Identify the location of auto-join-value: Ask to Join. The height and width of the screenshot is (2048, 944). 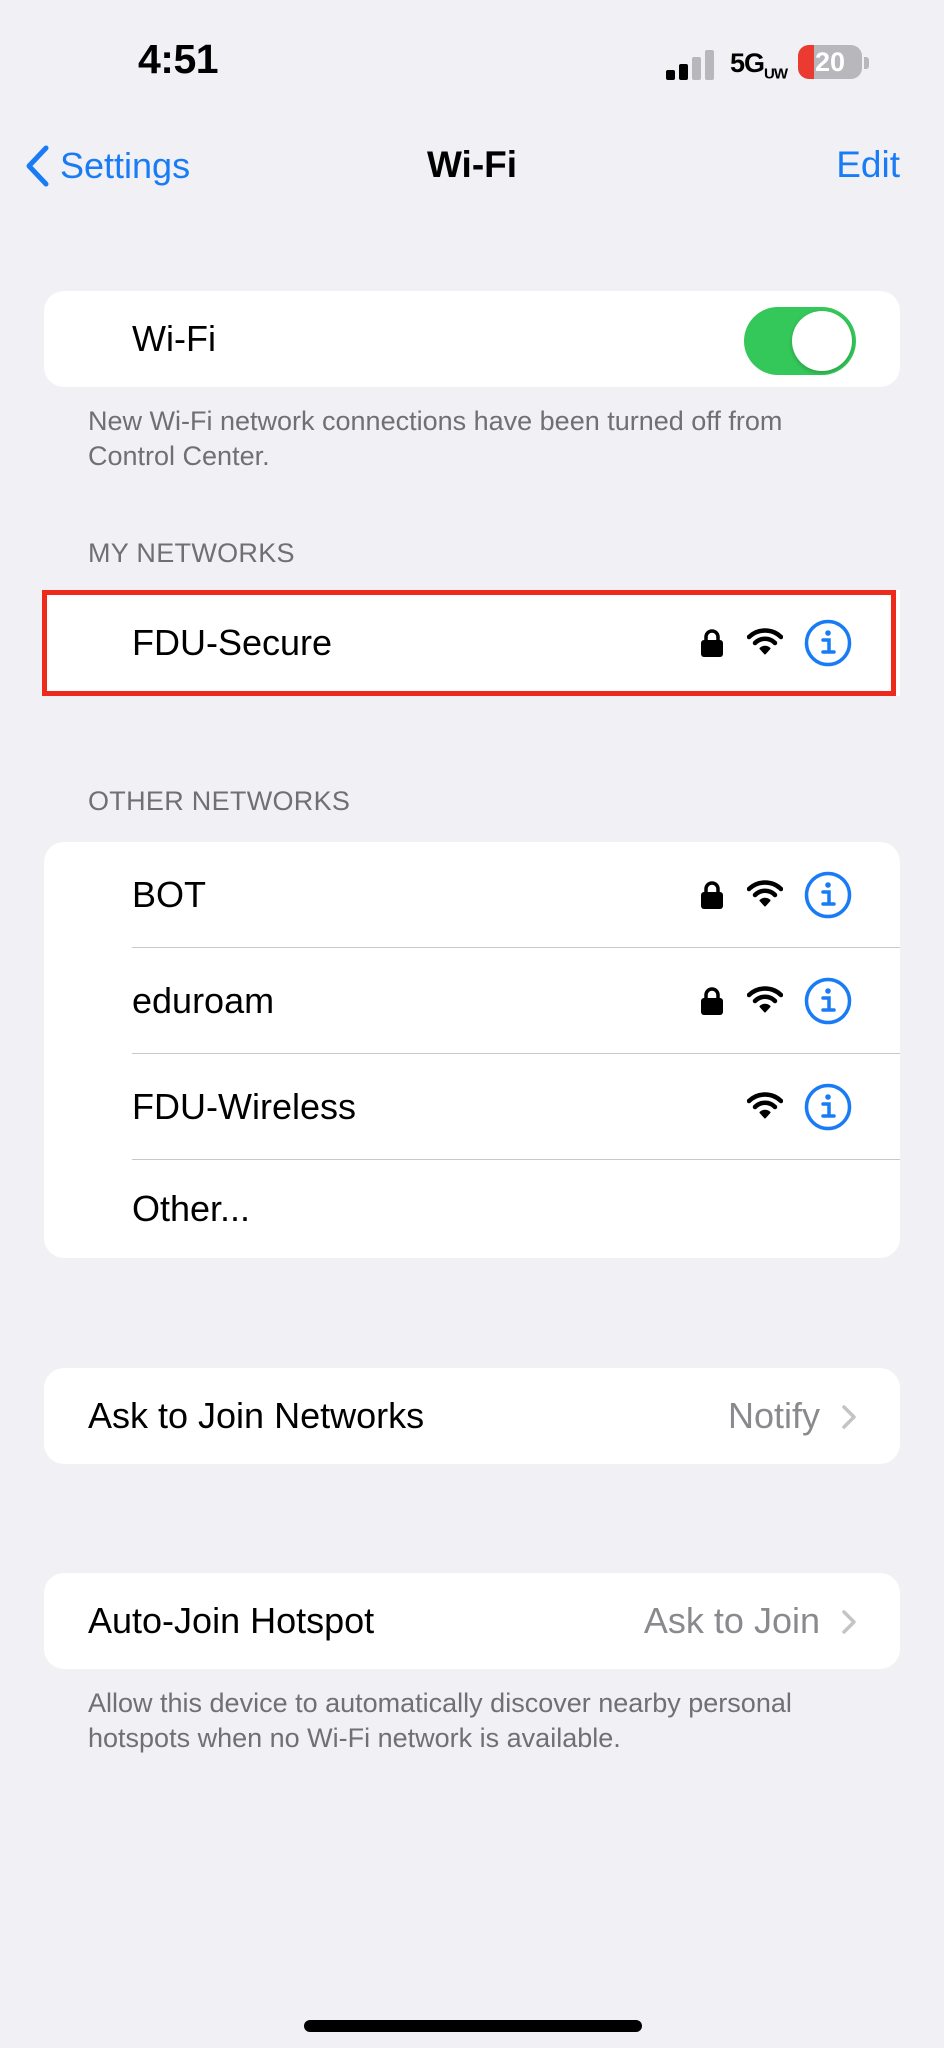
(731, 1620).